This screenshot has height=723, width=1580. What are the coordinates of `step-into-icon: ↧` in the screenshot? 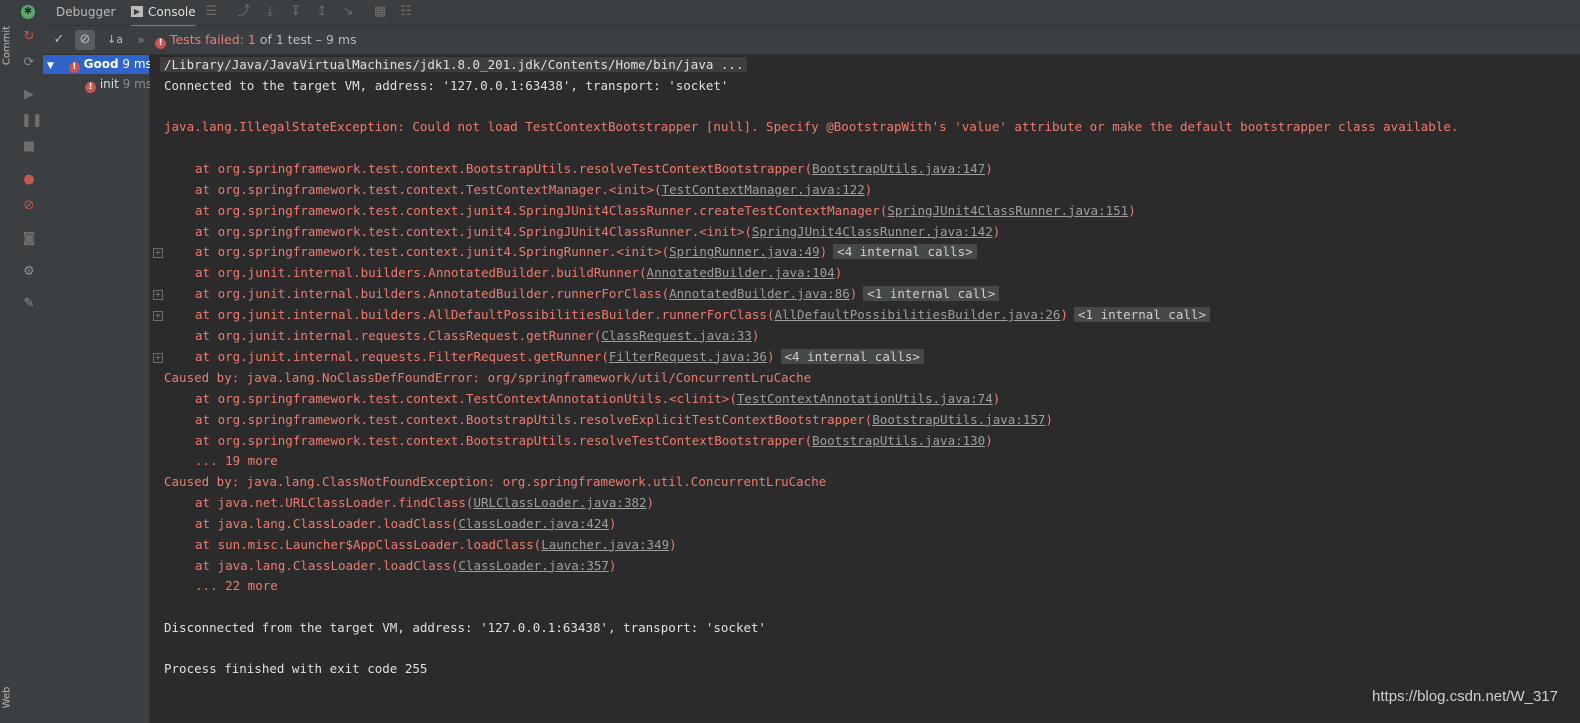 It's located at (296, 12).